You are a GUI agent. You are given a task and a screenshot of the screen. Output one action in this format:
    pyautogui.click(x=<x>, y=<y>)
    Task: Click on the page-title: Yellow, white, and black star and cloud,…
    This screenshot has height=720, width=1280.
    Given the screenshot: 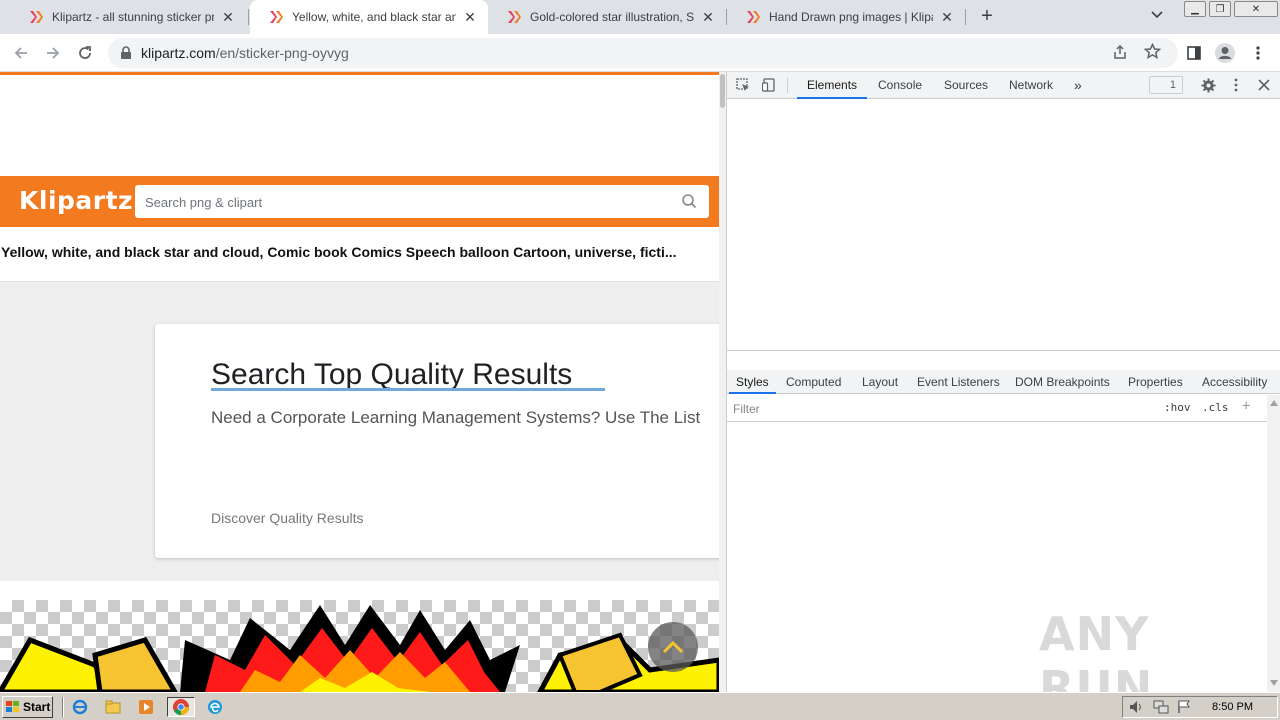 What is the action you would take?
    pyautogui.click(x=339, y=252)
    